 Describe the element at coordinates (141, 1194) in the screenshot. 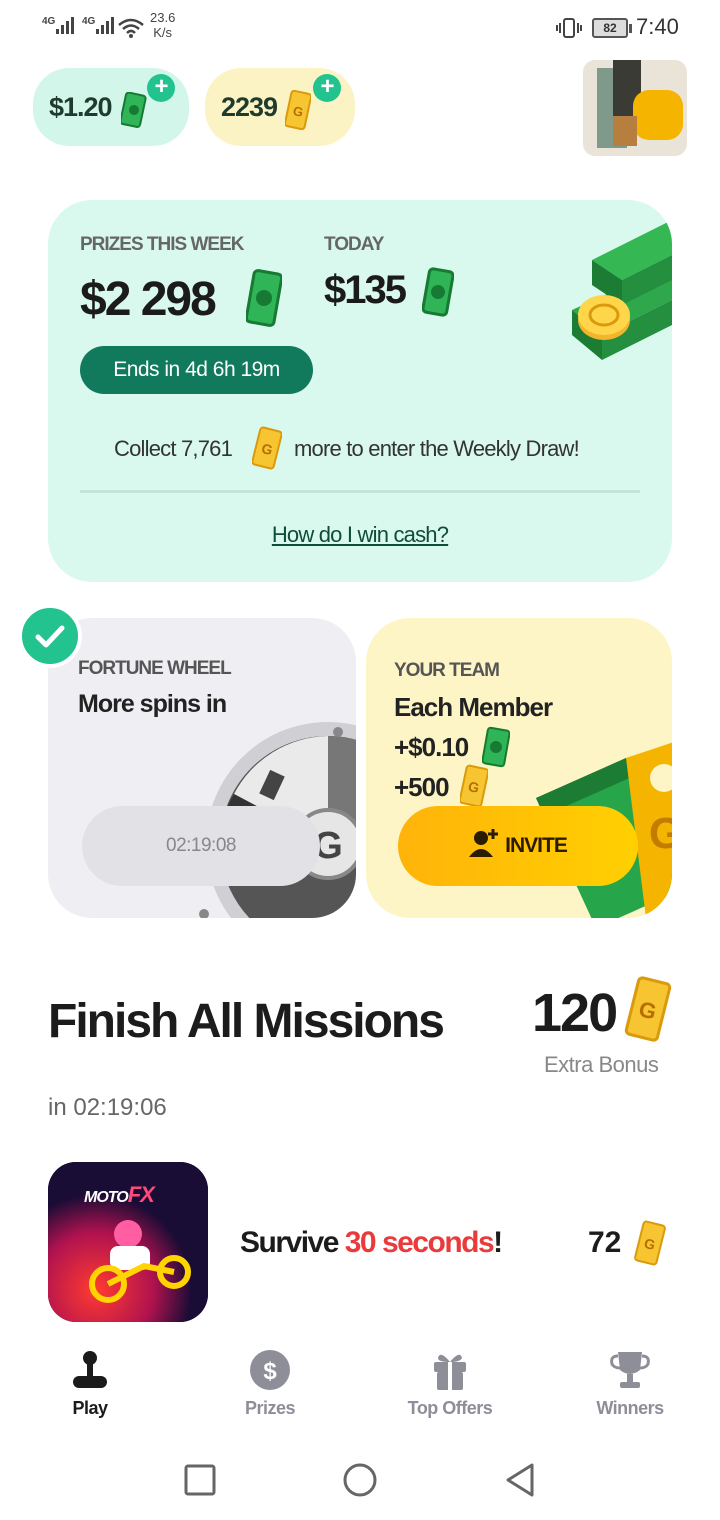

I see `game-logo-part-b: FX` at that location.